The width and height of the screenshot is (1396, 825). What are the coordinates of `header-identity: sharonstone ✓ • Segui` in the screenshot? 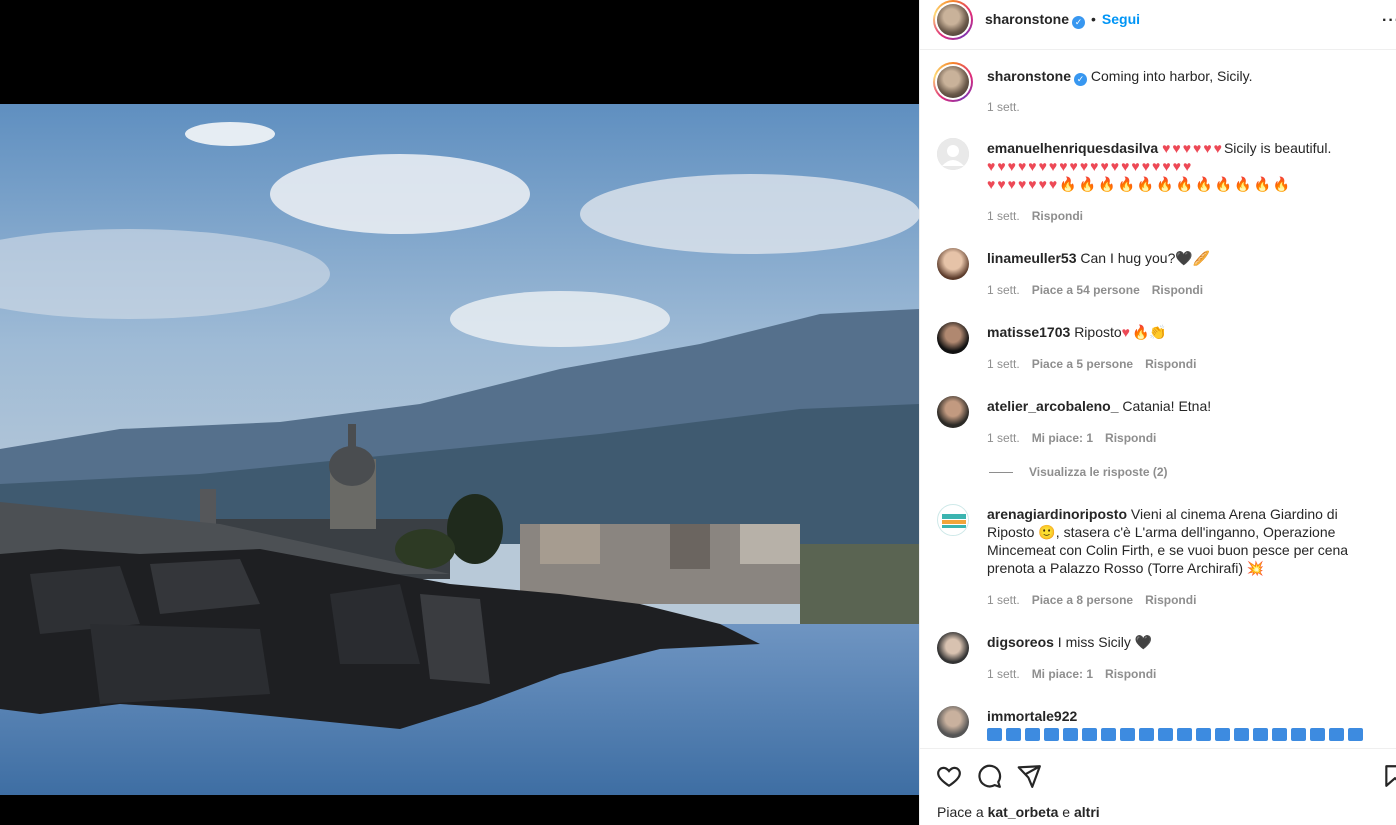 It's located at (1062, 20).